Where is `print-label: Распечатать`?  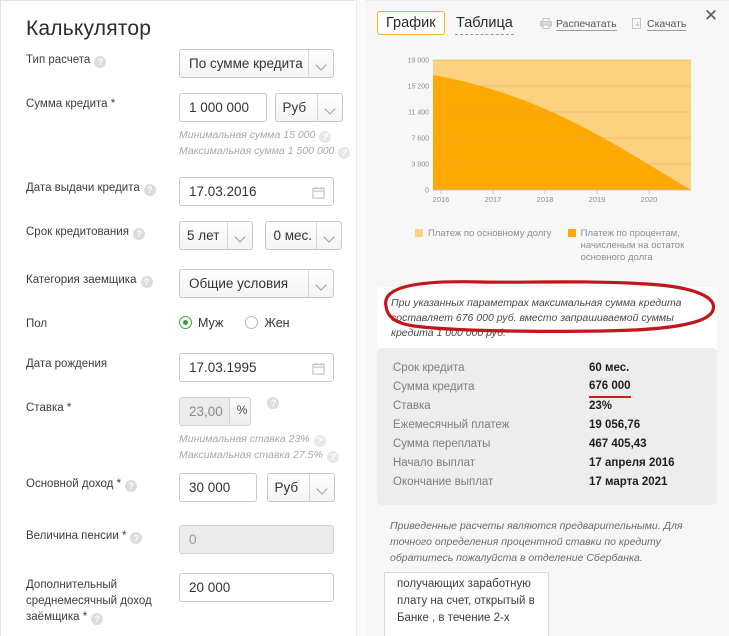
print-label: Распечатать is located at coordinates (586, 24).